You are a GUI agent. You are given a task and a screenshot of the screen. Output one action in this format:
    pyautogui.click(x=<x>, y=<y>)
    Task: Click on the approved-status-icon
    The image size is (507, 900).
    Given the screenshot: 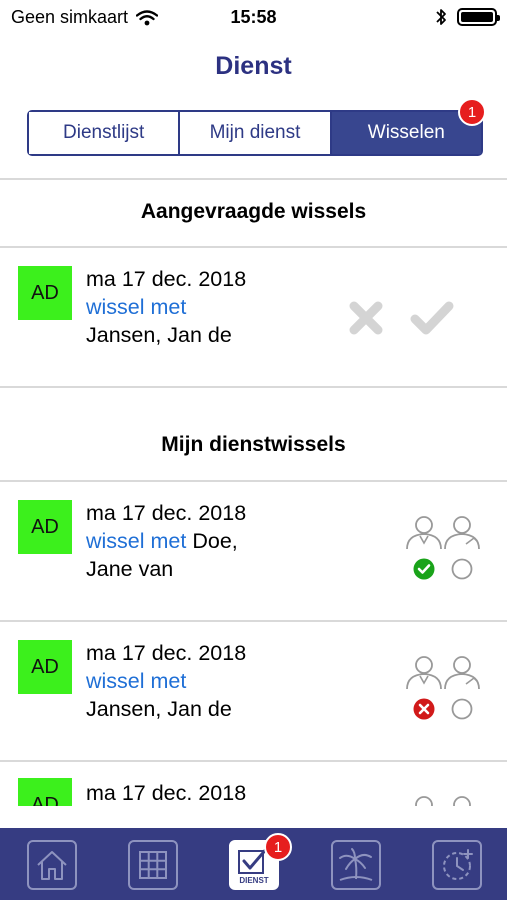 What is the action you would take?
    pyautogui.click(x=424, y=569)
    